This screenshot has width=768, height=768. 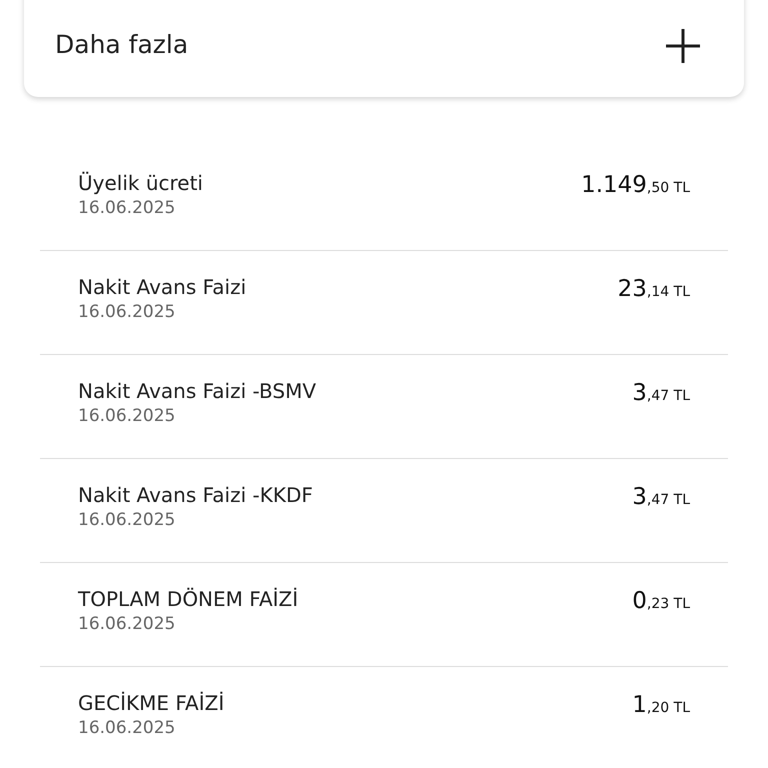 What do you see at coordinates (140, 183) in the screenshot?
I see `transaction-name: Üyelik ücreti` at bounding box center [140, 183].